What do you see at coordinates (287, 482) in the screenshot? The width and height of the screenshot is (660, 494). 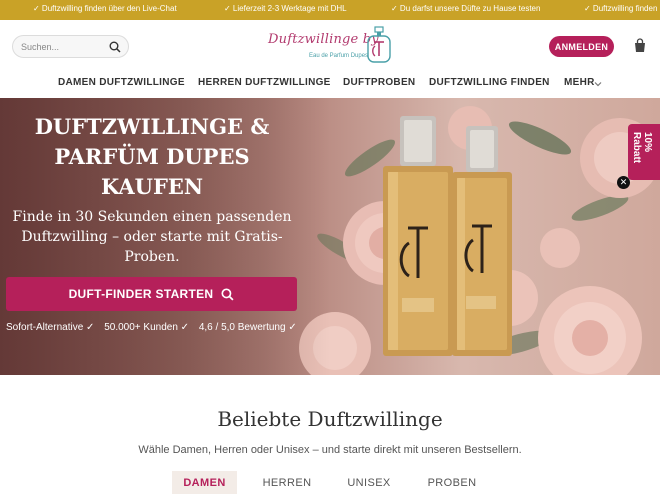 I see `tab-herren: HERREN` at bounding box center [287, 482].